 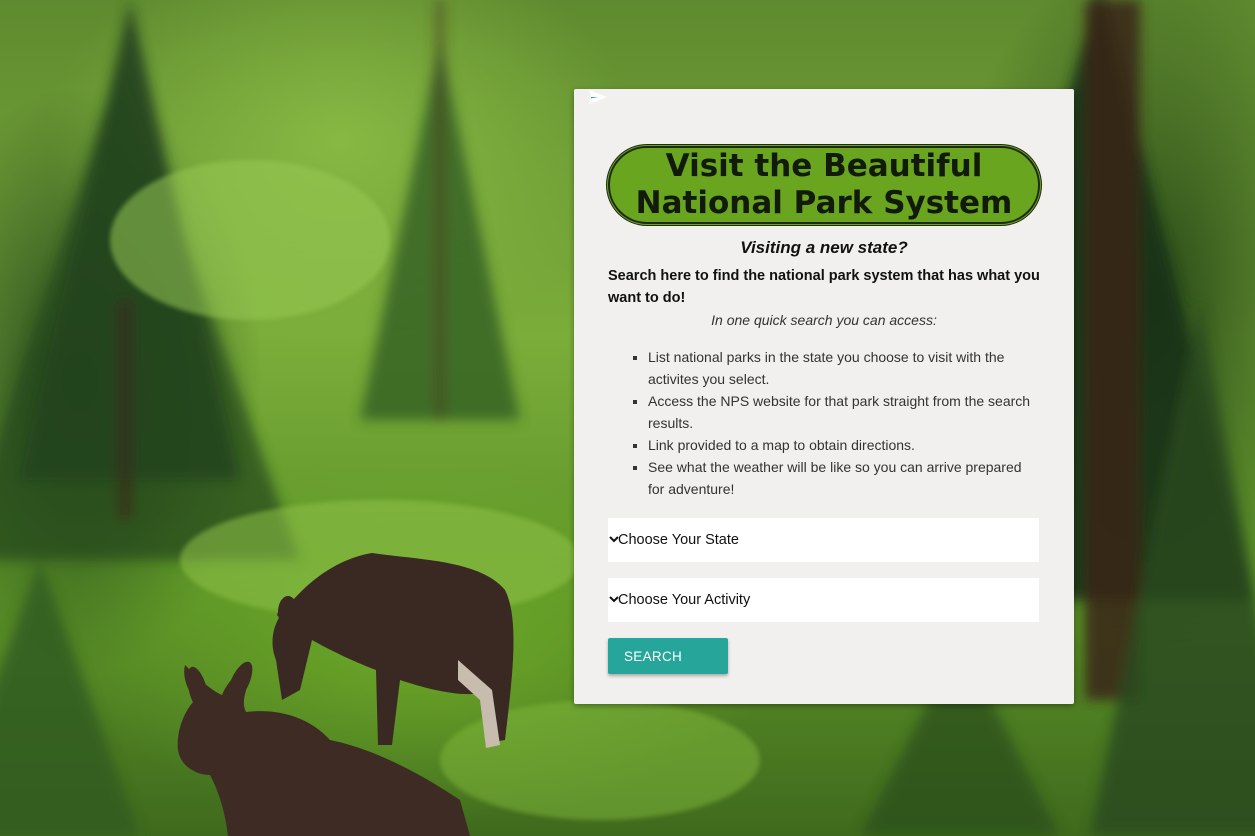 I want to click on search-button: SEARCH, so click(x=658, y=382).